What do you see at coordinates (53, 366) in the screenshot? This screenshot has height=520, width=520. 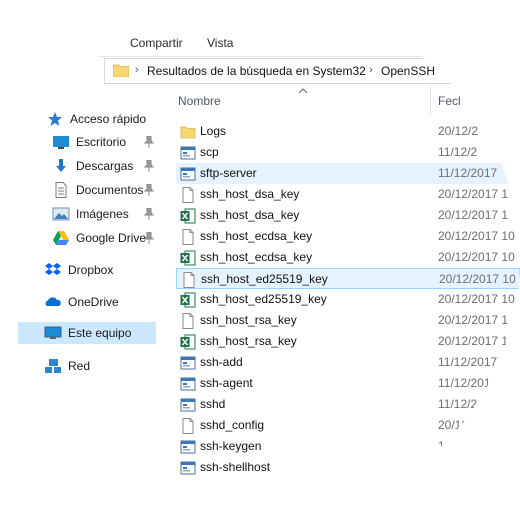 I see `network-icon` at bounding box center [53, 366].